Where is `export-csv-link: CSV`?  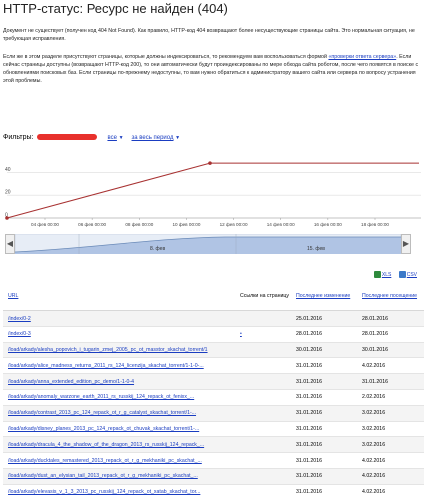 export-csv-link: CSV is located at coordinates (412, 275).